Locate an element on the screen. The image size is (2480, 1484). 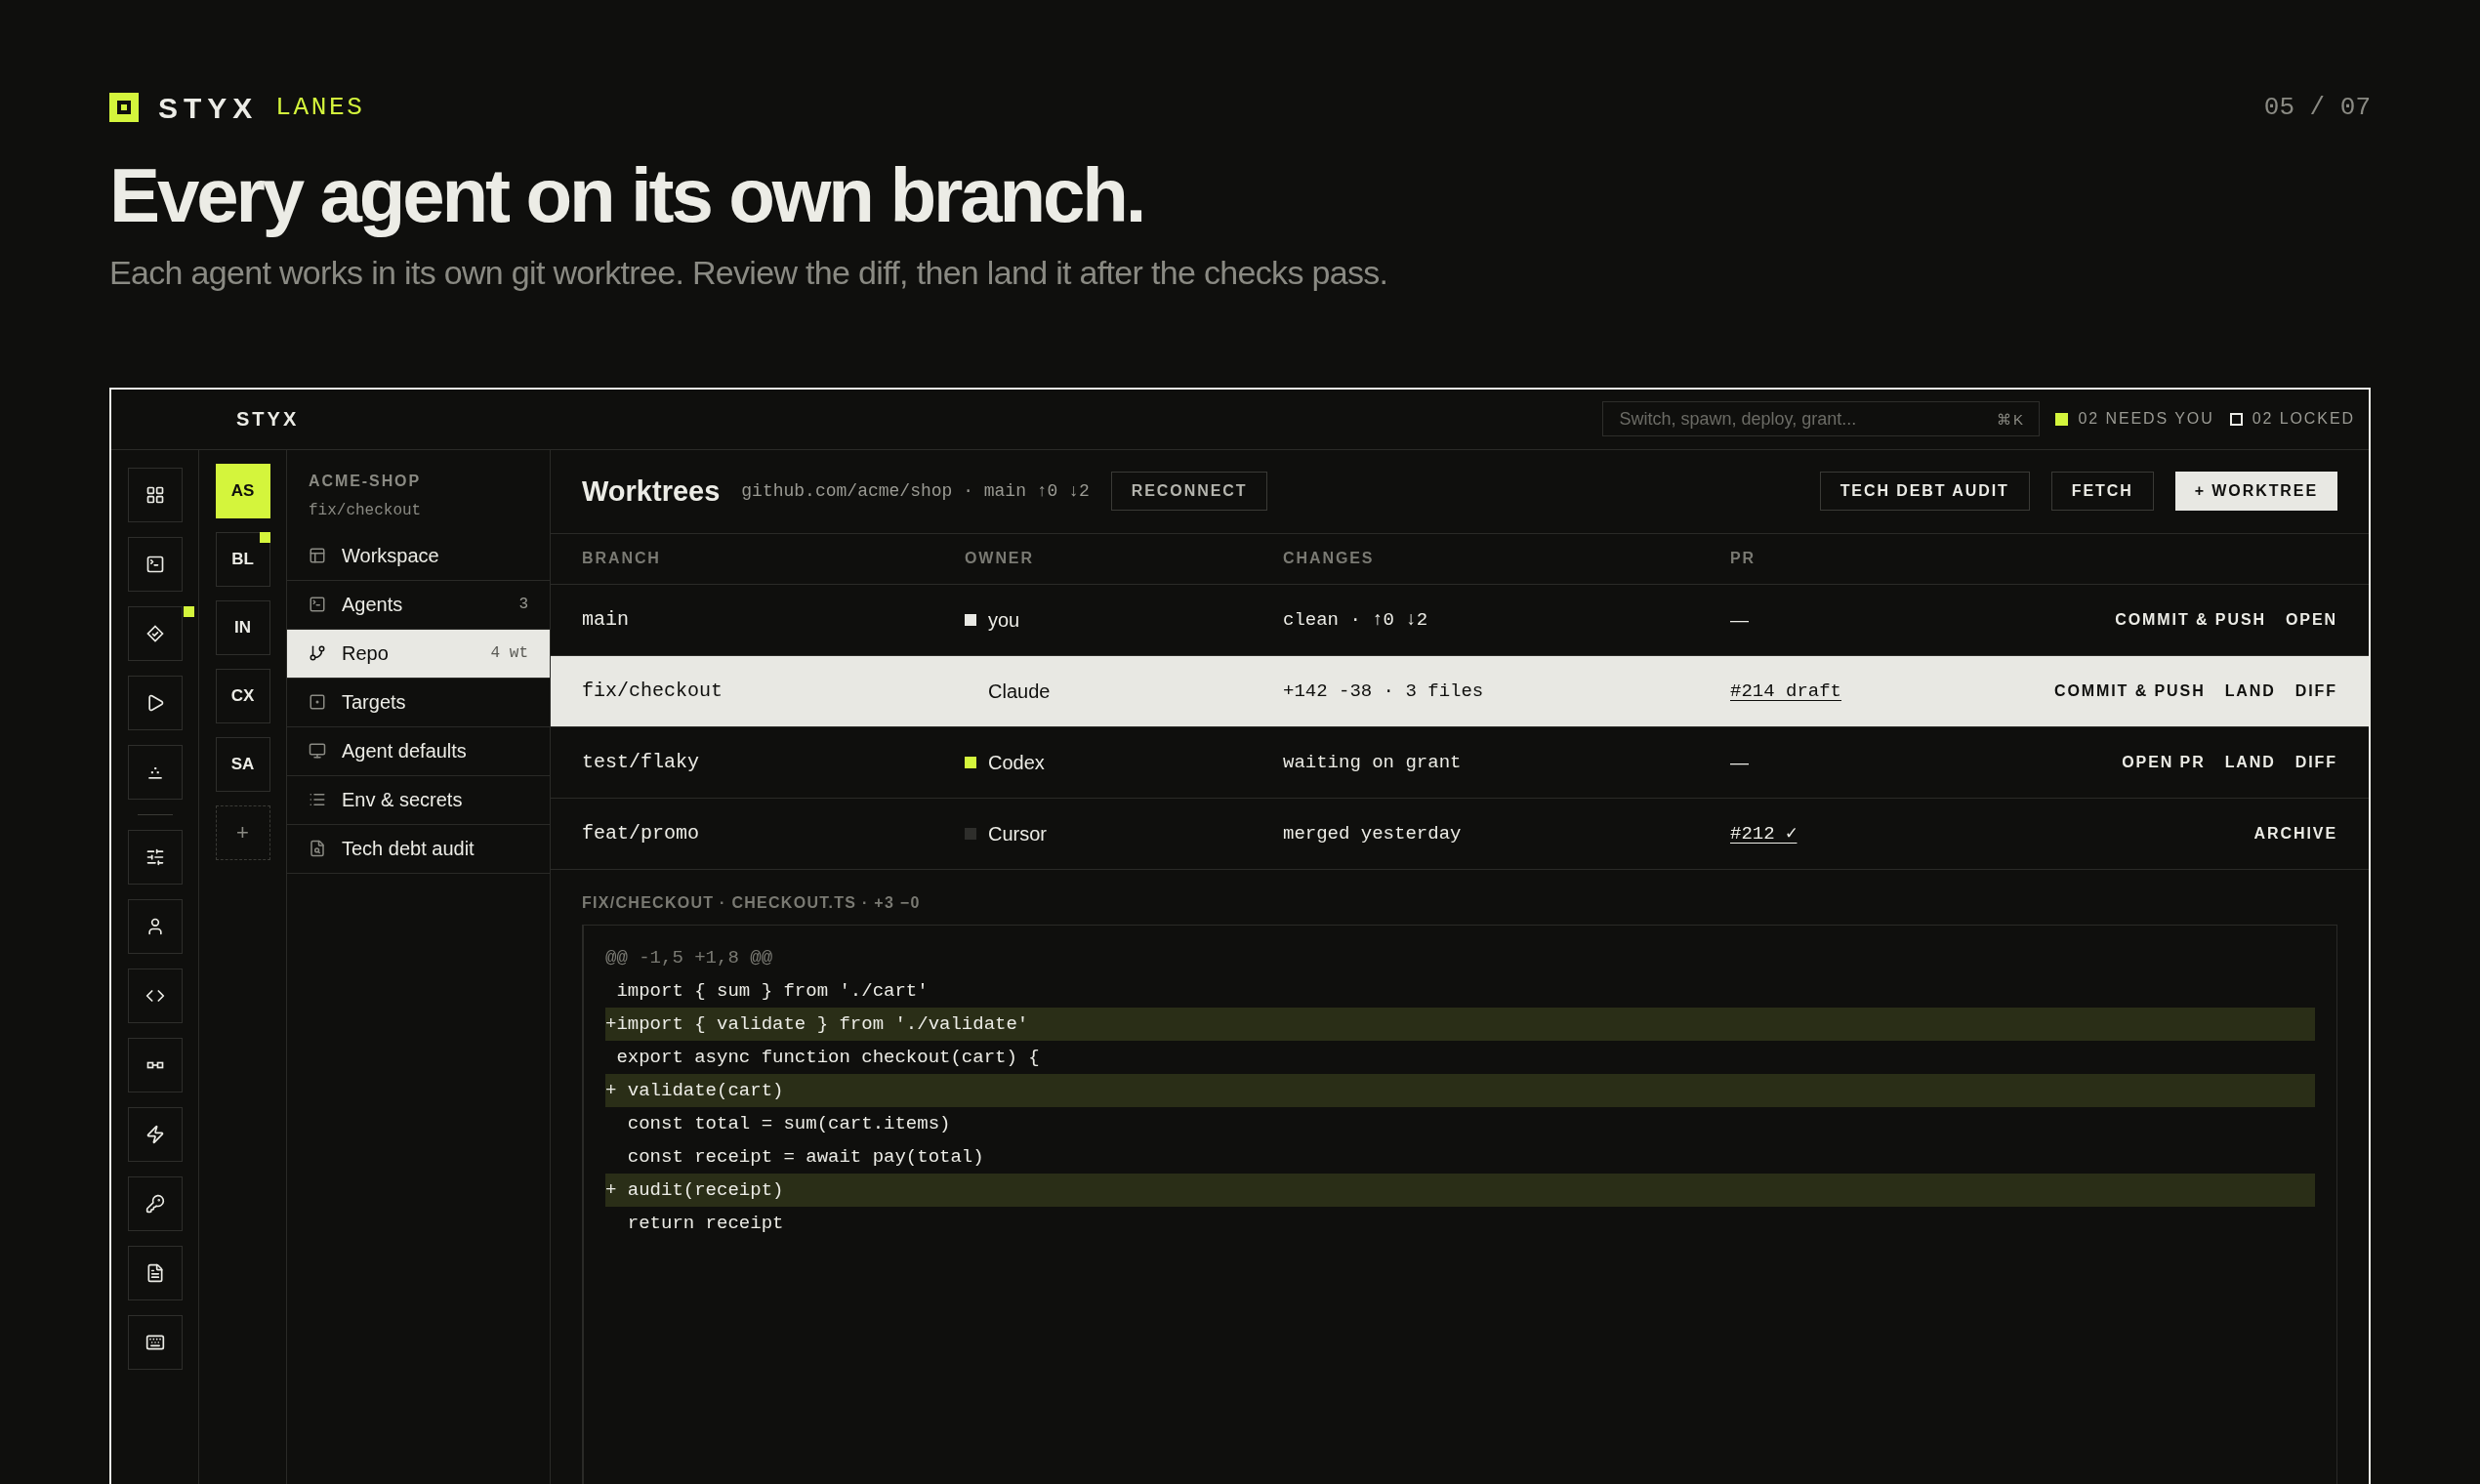
column-header: BRANCH is located at coordinates (622, 559).